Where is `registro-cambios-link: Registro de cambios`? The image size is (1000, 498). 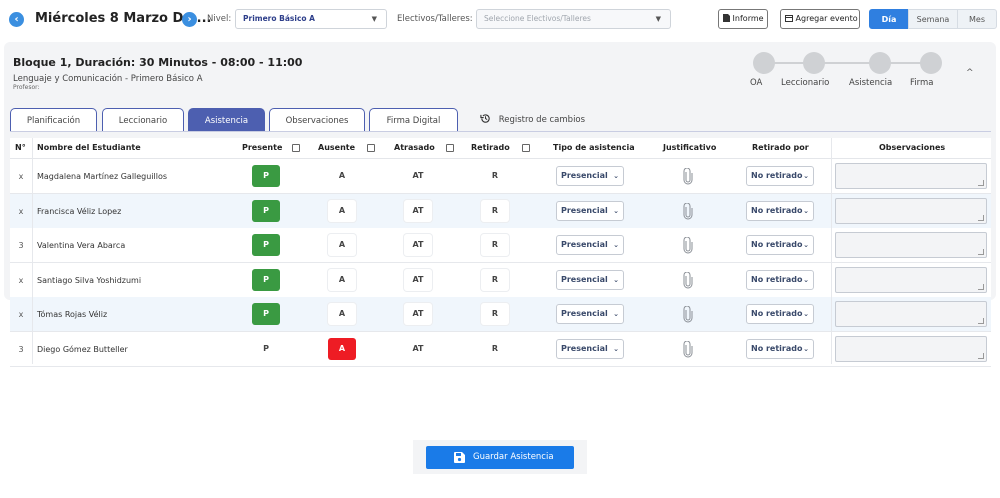
registro-cambios-link: Registro de cambios is located at coordinates (532, 119).